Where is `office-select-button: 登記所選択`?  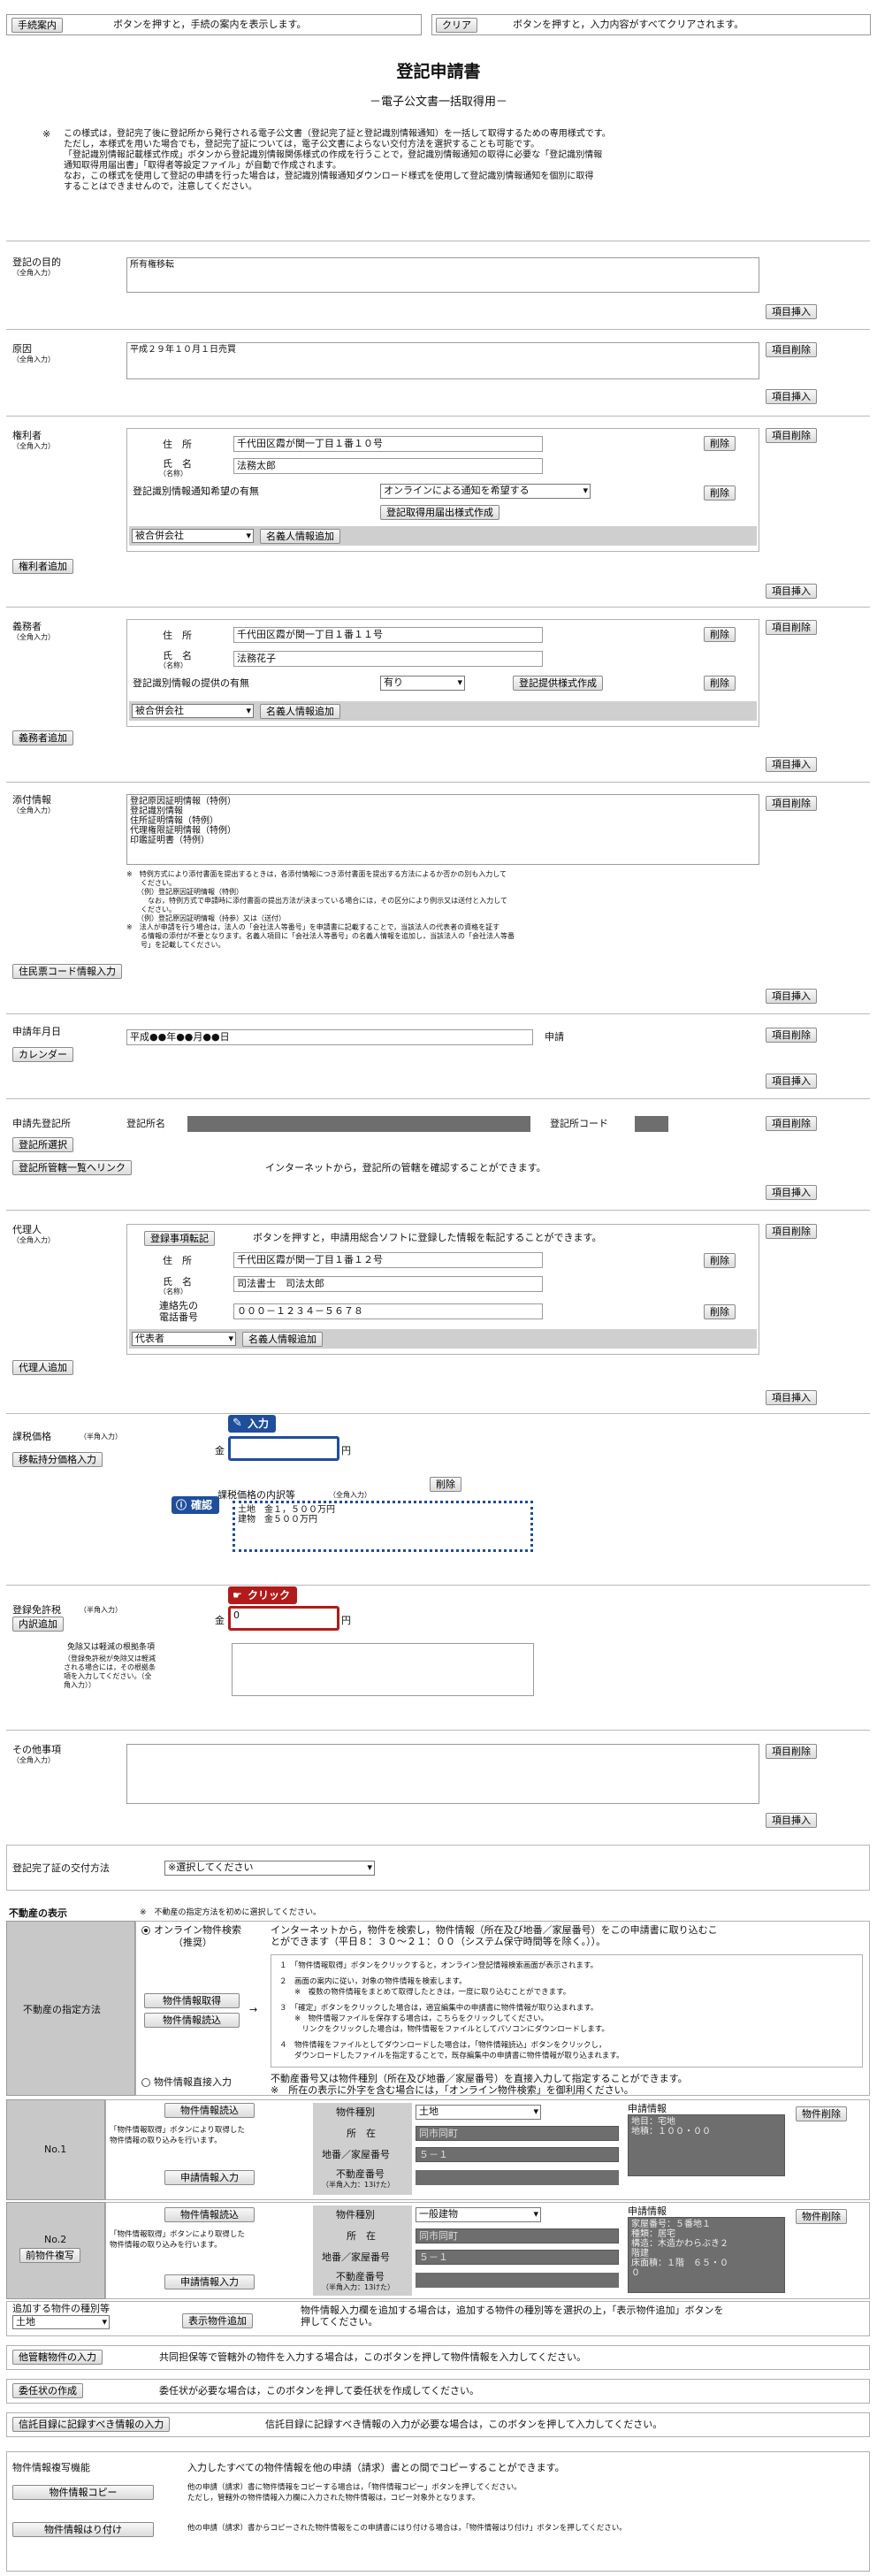
office-select-button: 登記所選択 is located at coordinates (42, 1144).